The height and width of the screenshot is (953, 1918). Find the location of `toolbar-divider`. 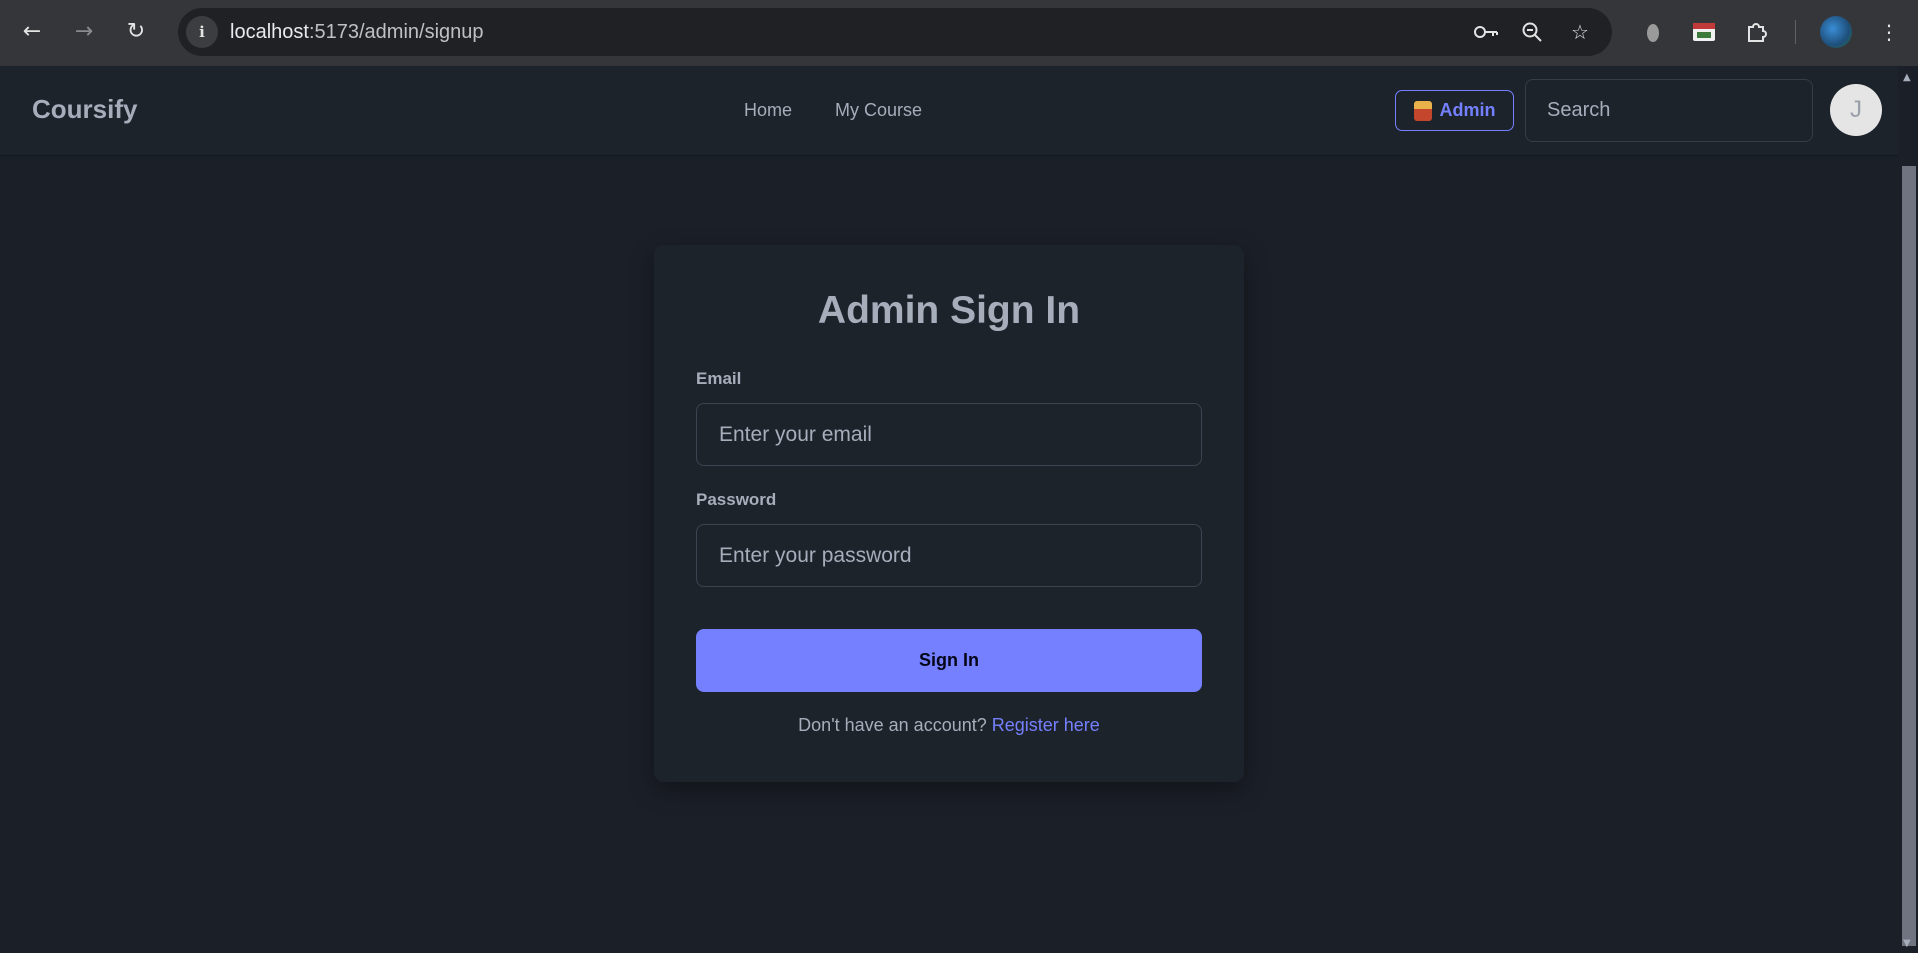

toolbar-divider is located at coordinates (1795, 32).